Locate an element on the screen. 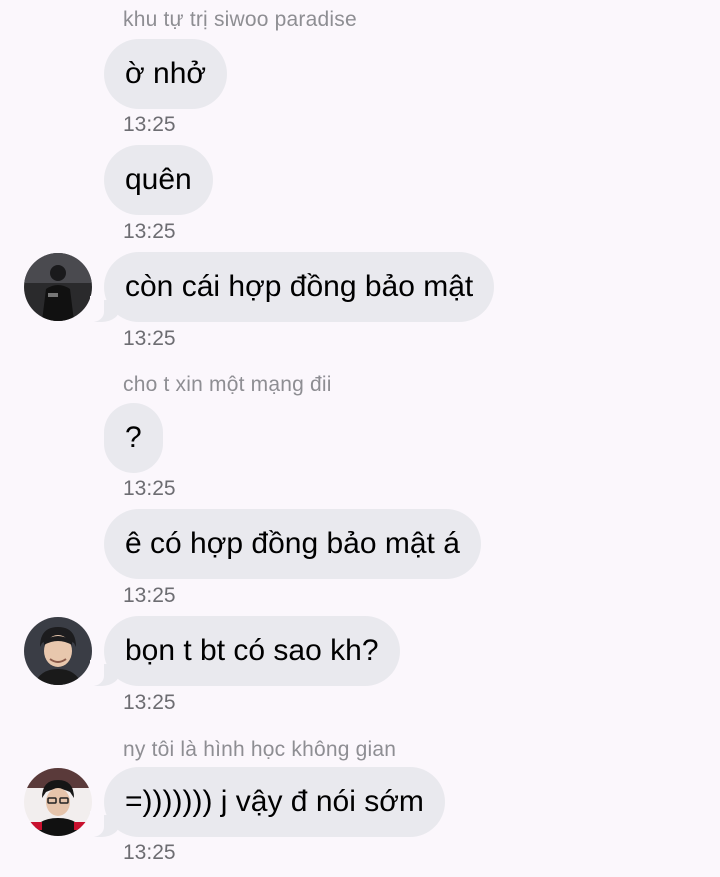 Image resolution: width=720 pixels, height=877 pixels. message-bubble: ê có hợp đồng bảo mật á is located at coordinates (292, 544).